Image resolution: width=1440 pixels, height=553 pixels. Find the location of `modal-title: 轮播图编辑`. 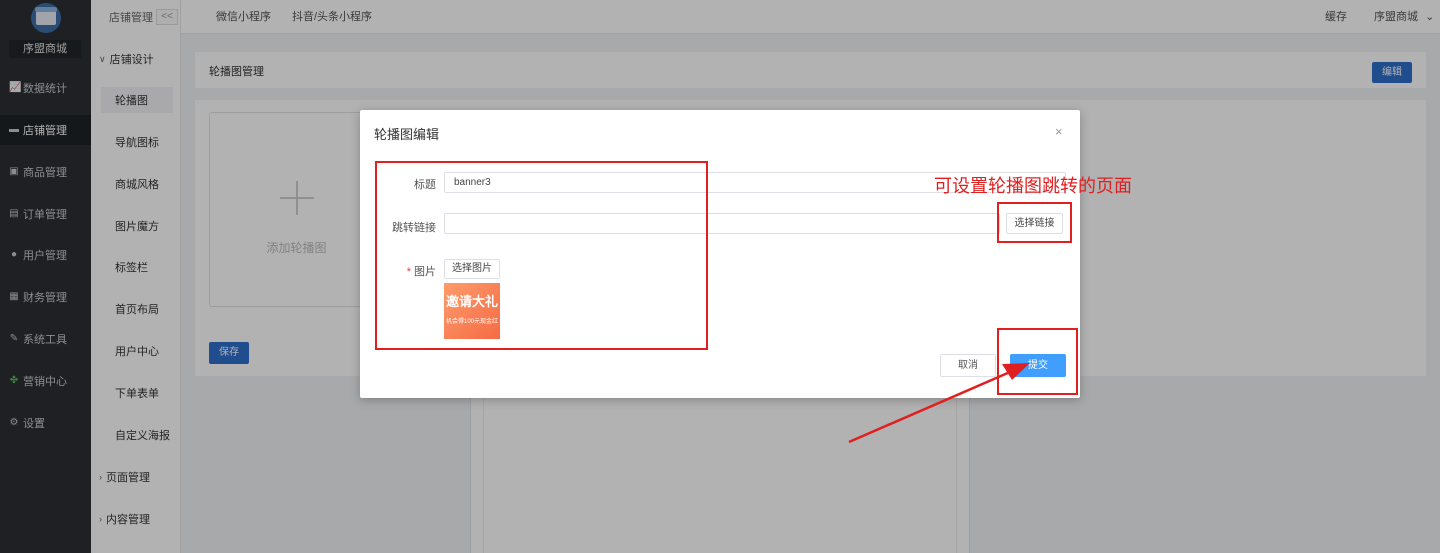

modal-title: 轮播图编辑 is located at coordinates (407, 134).